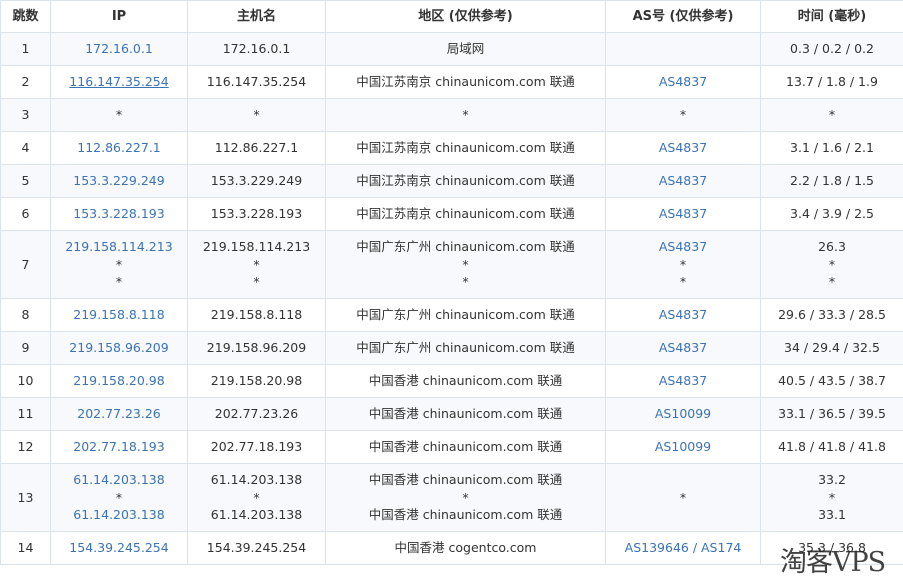 This screenshot has height=579, width=903. What do you see at coordinates (26, 381) in the screenshot?
I see `hop-cell: 10` at bounding box center [26, 381].